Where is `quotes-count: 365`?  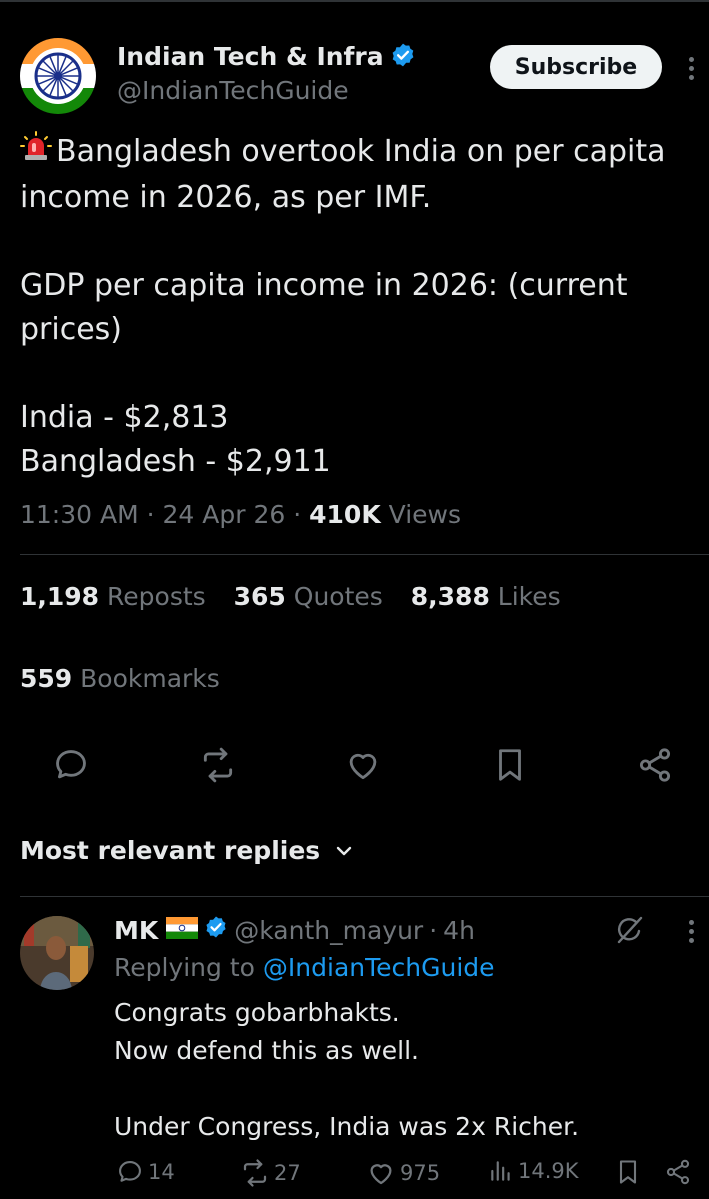 quotes-count: 365 is located at coordinates (259, 596).